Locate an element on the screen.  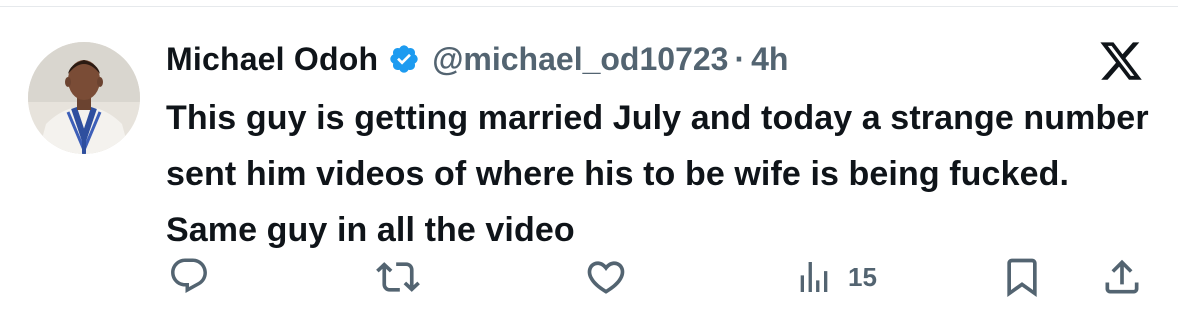
share-button is located at coordinates (1122, 277).